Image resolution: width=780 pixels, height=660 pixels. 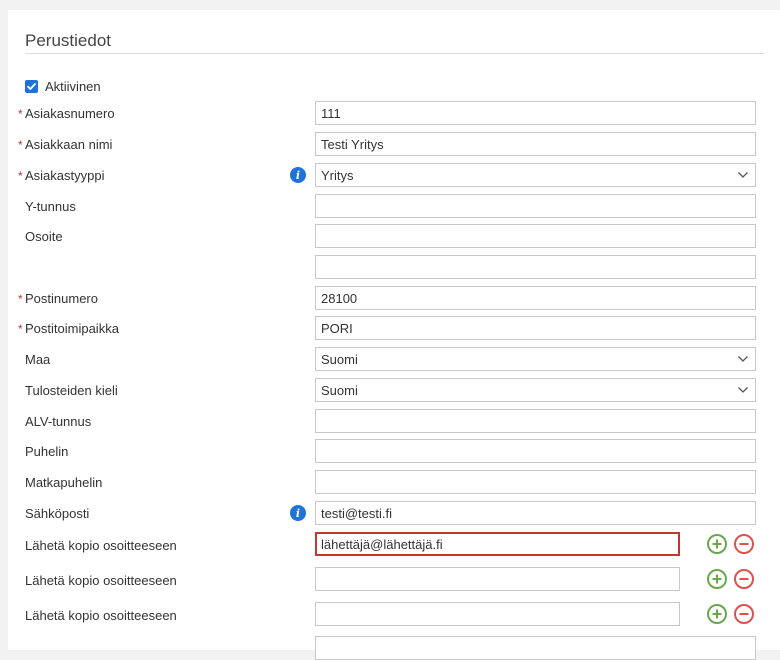 I want to click on postal-code-input, so click(x=535, y=298).